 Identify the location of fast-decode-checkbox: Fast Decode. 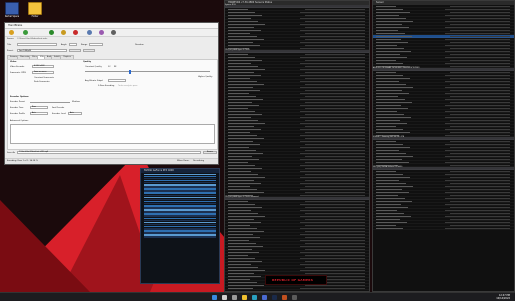
(58, 108).